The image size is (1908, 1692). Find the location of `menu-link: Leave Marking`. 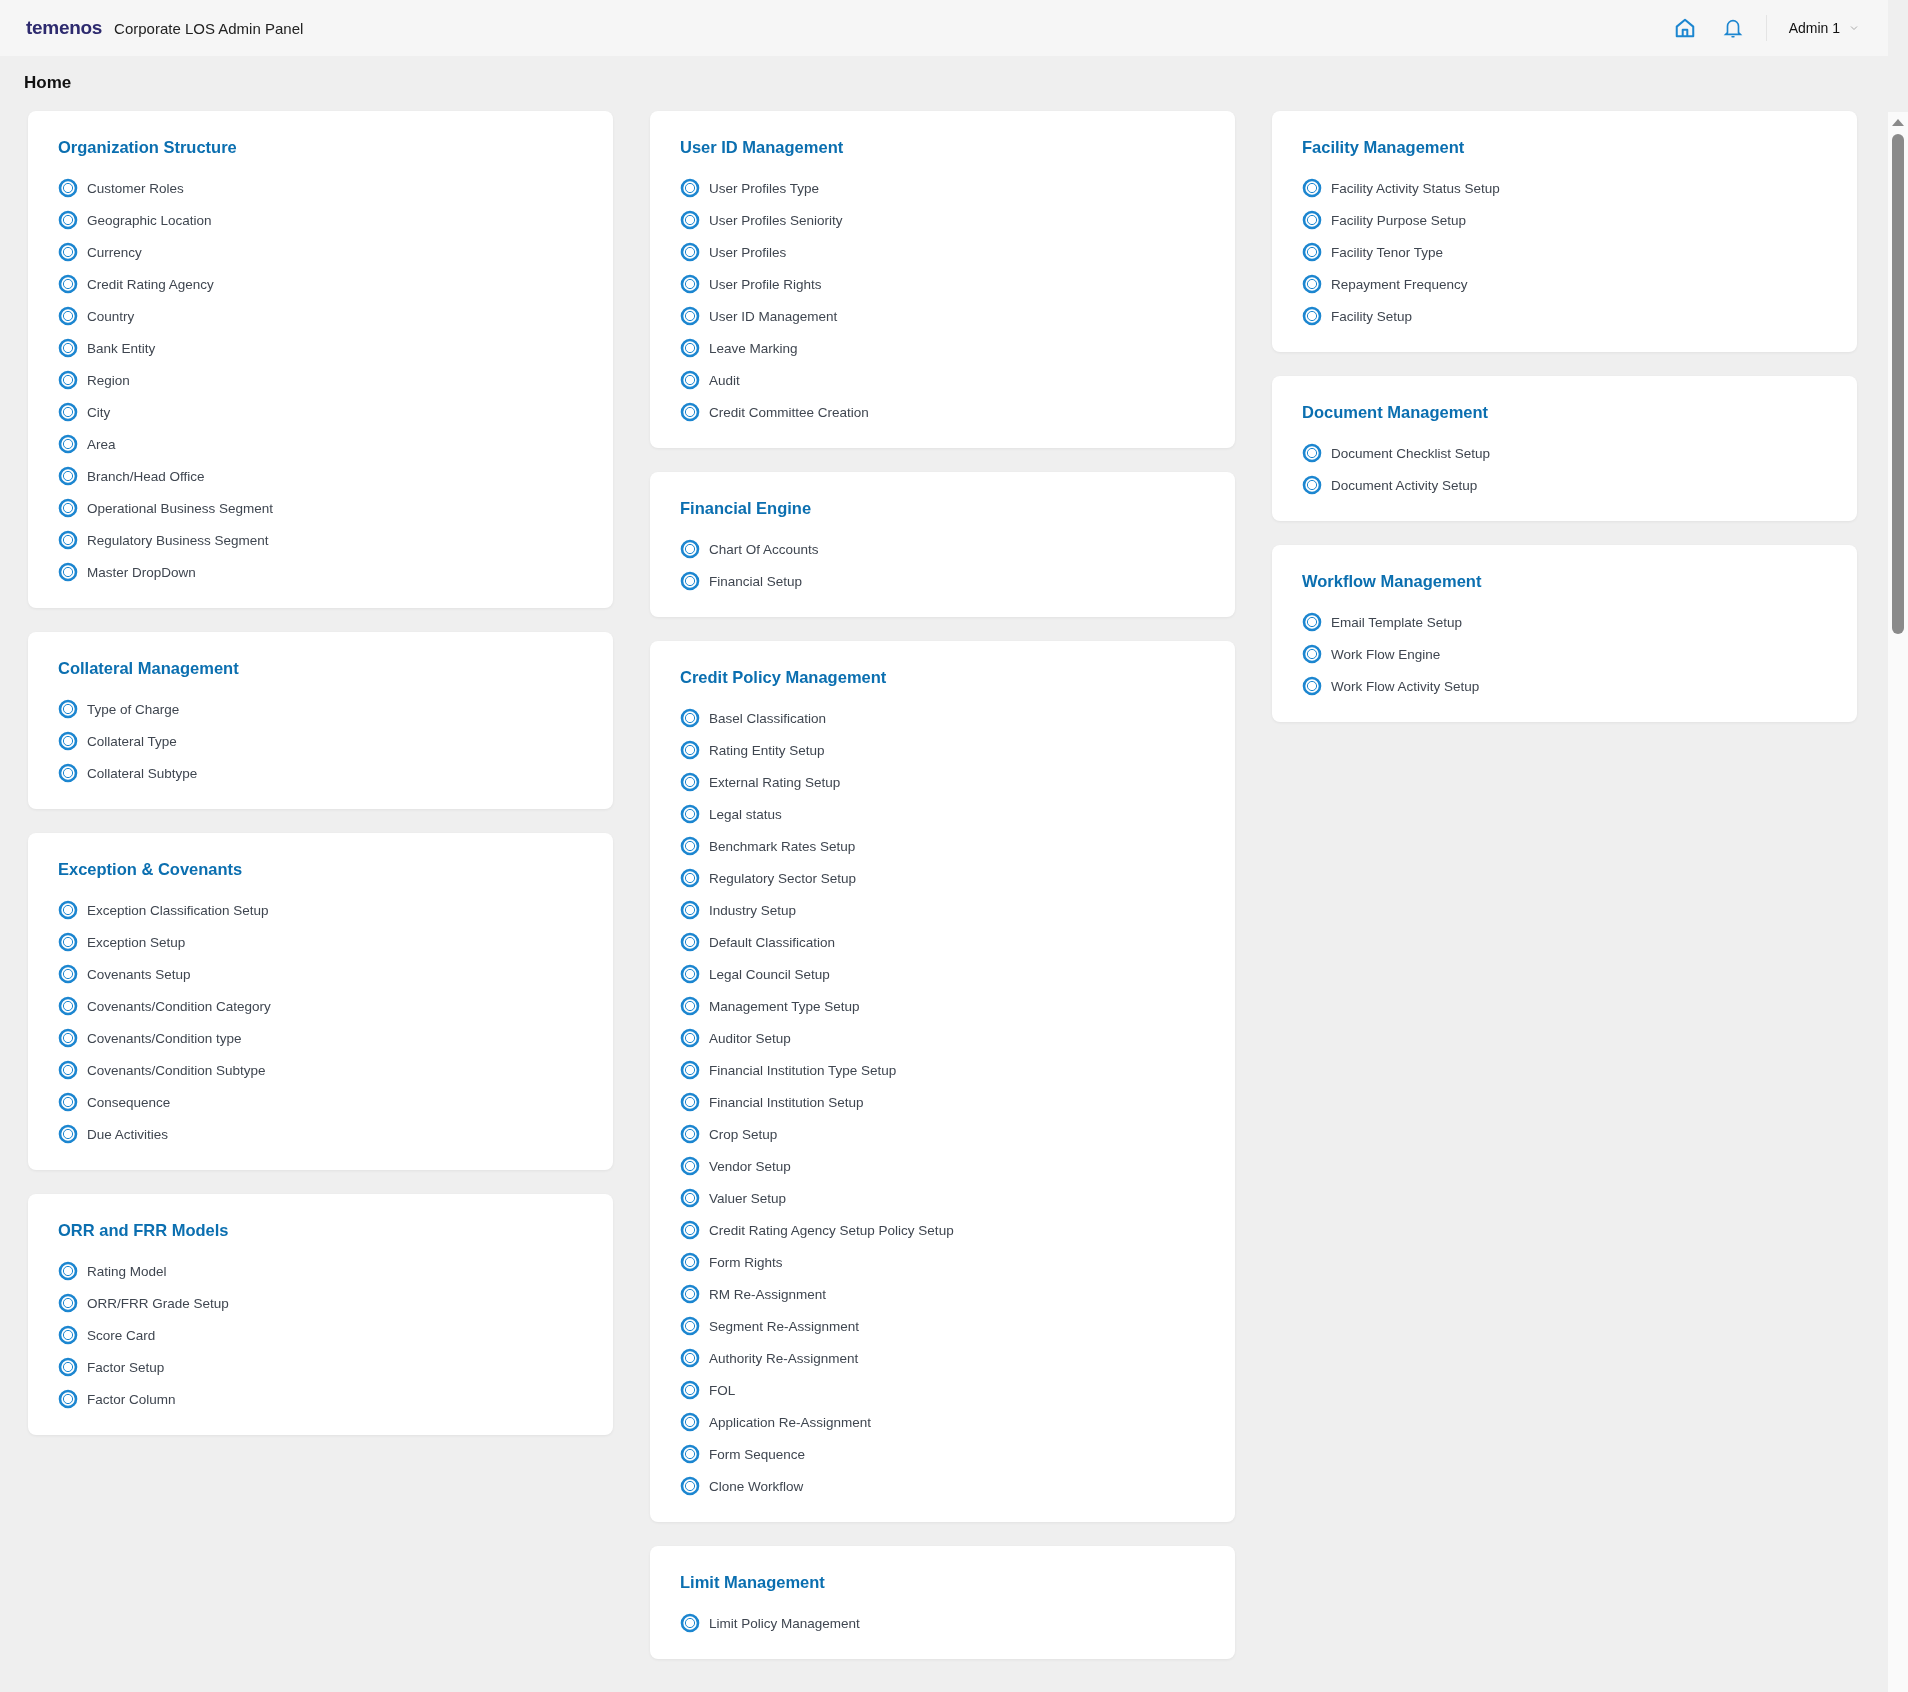

menu-link: Leave Marking is located at coordinates (739, 348).